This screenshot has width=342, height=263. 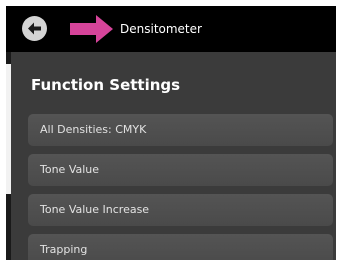 I want to click on back-button, so click(x=34, y=28).